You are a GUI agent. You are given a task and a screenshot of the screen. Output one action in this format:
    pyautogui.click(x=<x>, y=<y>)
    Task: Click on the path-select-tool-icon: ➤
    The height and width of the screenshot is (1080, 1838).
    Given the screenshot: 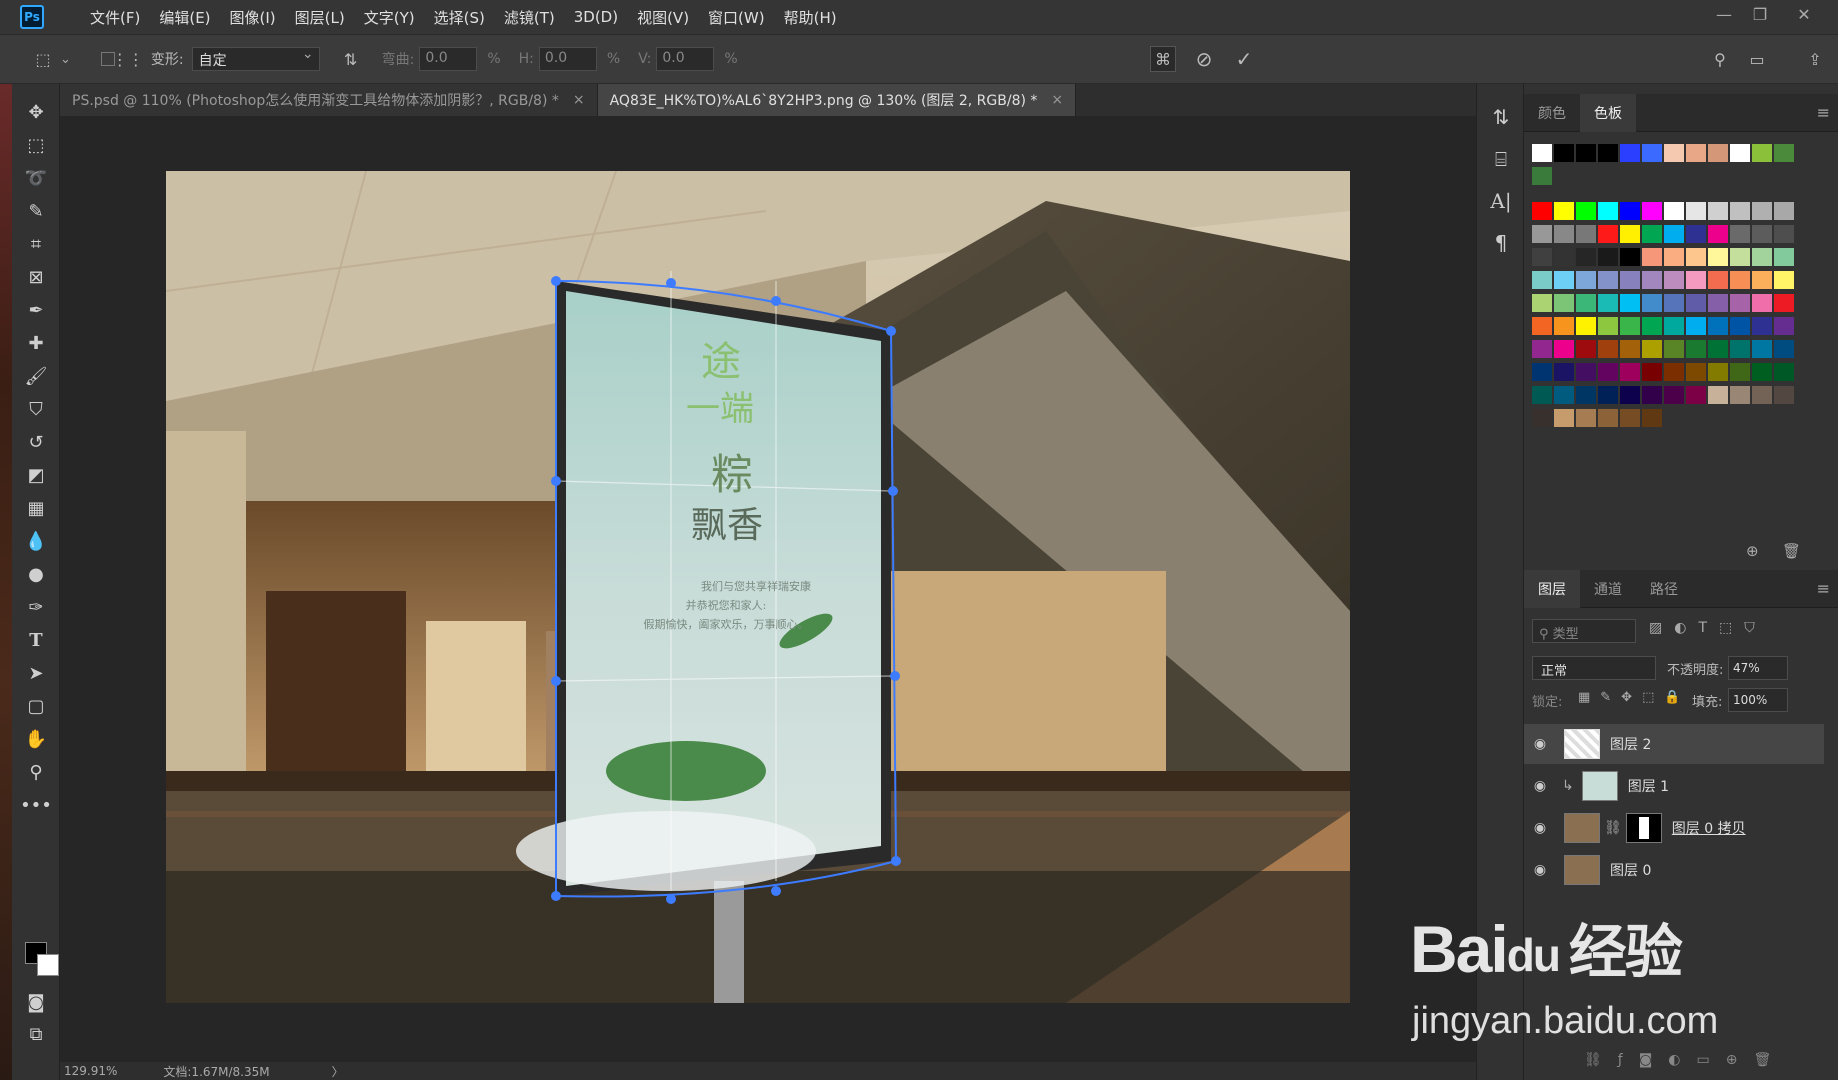 What is the action you would take?
    pyautogui.click(x=36, y=673)
    